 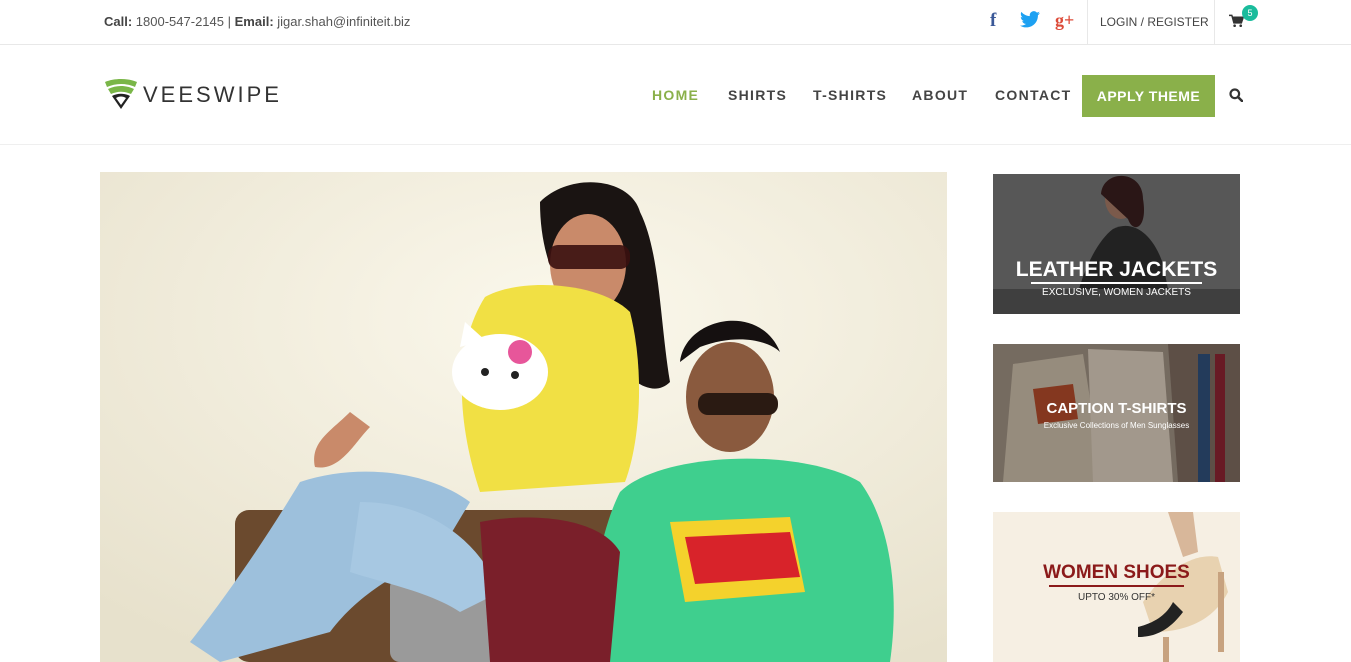 I want to click on banner-subtitle: Exclusive Collections of Men Sunglasses, so click(x=1116, y=425).